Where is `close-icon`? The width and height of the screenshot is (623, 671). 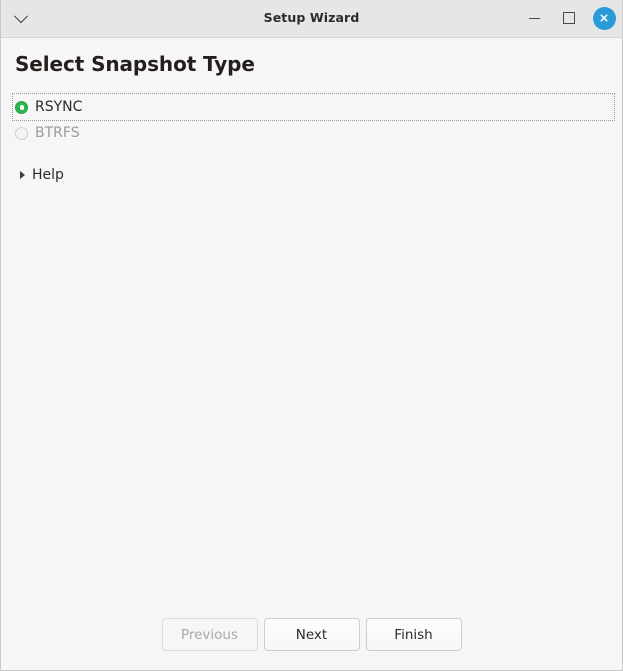 close-icon is located at coordinates (604, 18).